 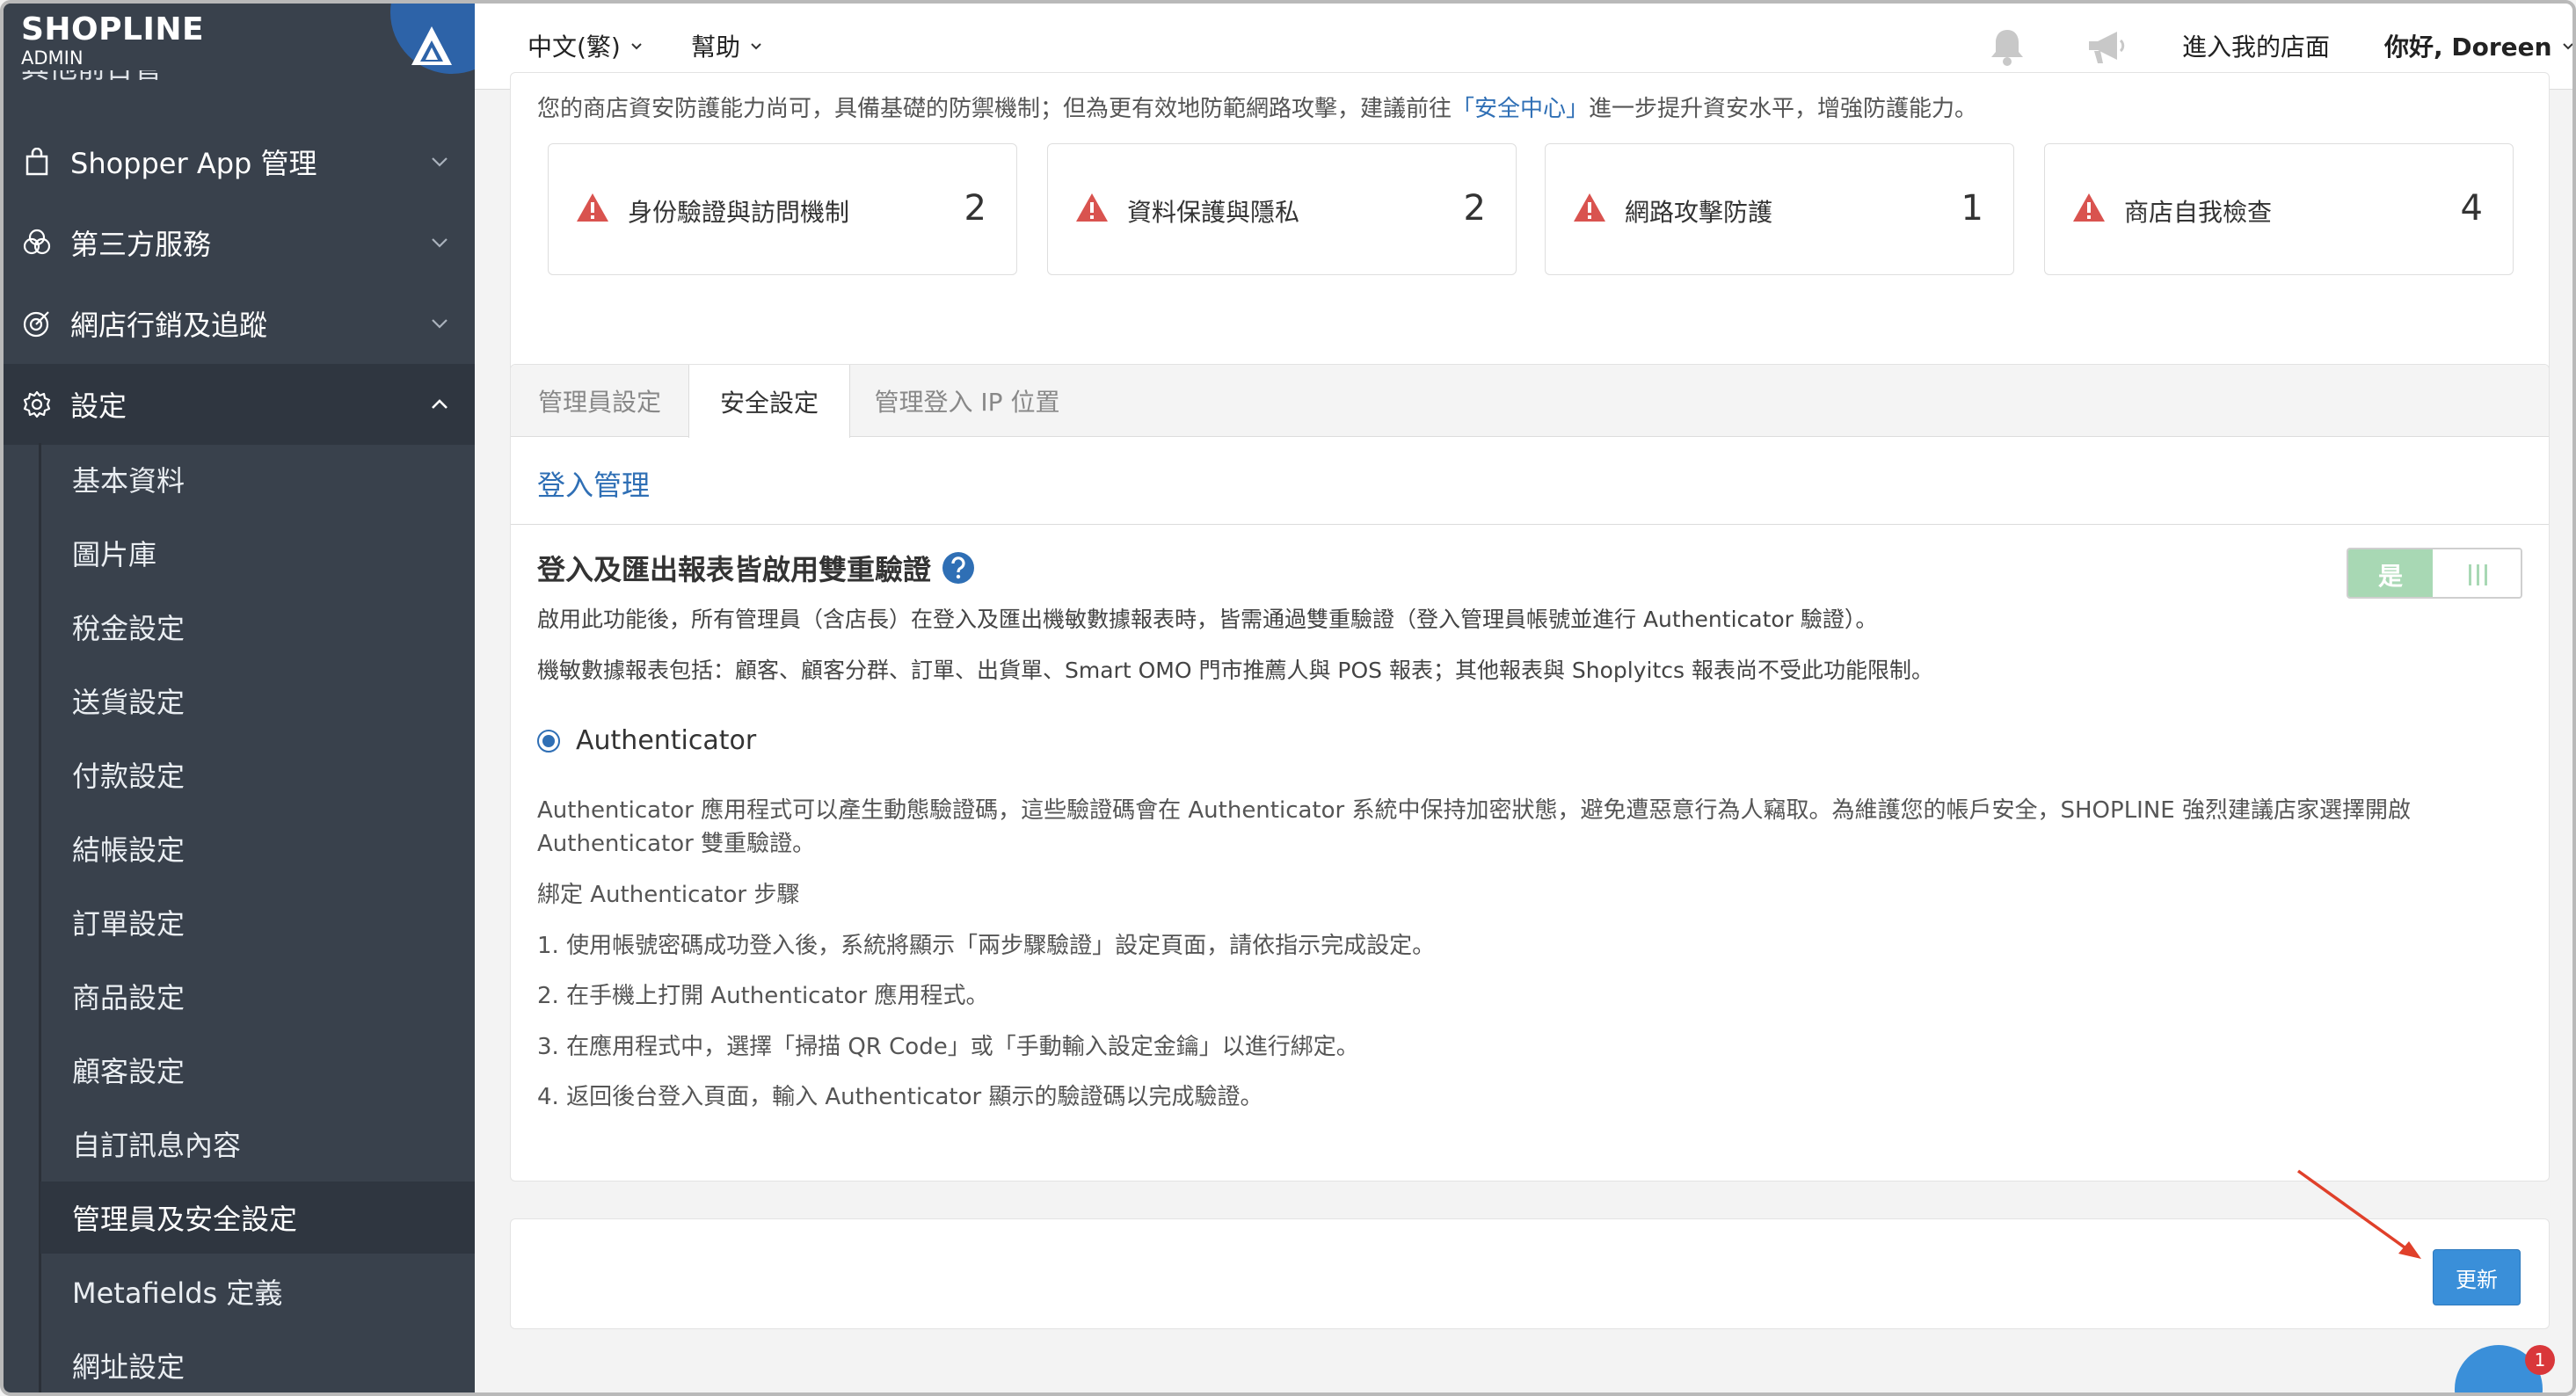 I want to click on security-item-label: 身份驗證與訪問機制, so click(x=739, y=212).